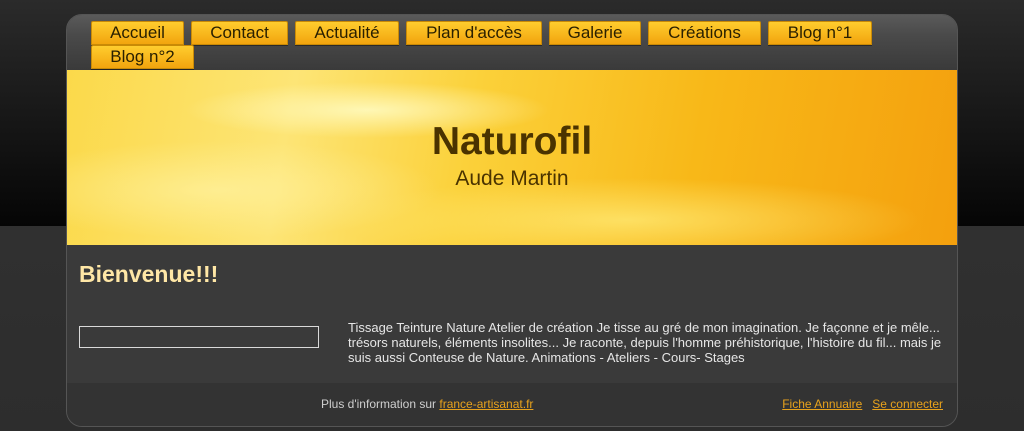 The image size is (1024, 431). I want to click on nav-item-plan-acces: Plan d'accès, so click(474, 33).